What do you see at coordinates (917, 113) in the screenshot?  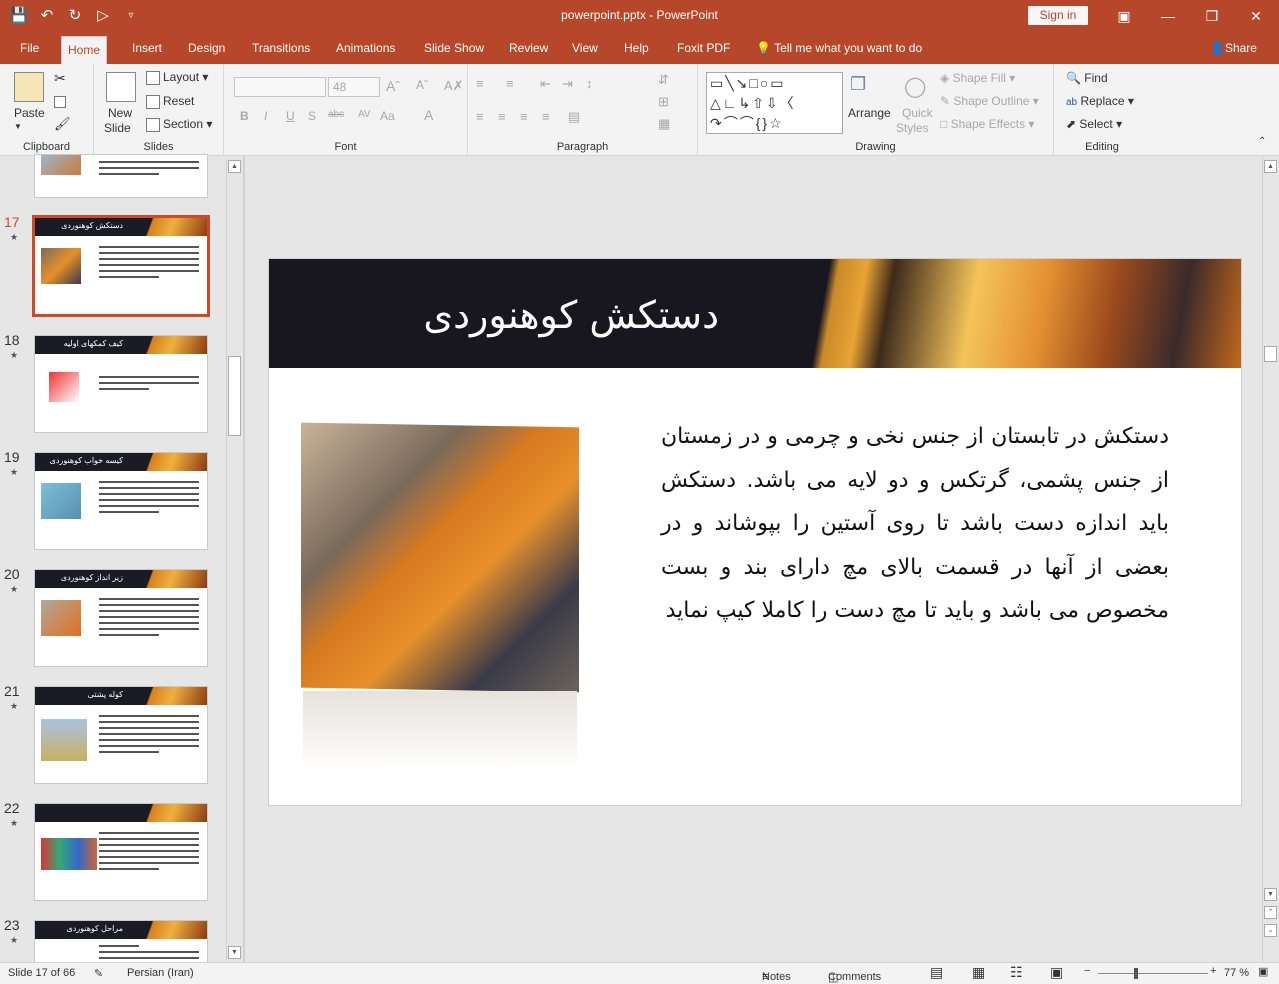 I see `quick-styles-button: Quick` at bounding box center [917, 113].